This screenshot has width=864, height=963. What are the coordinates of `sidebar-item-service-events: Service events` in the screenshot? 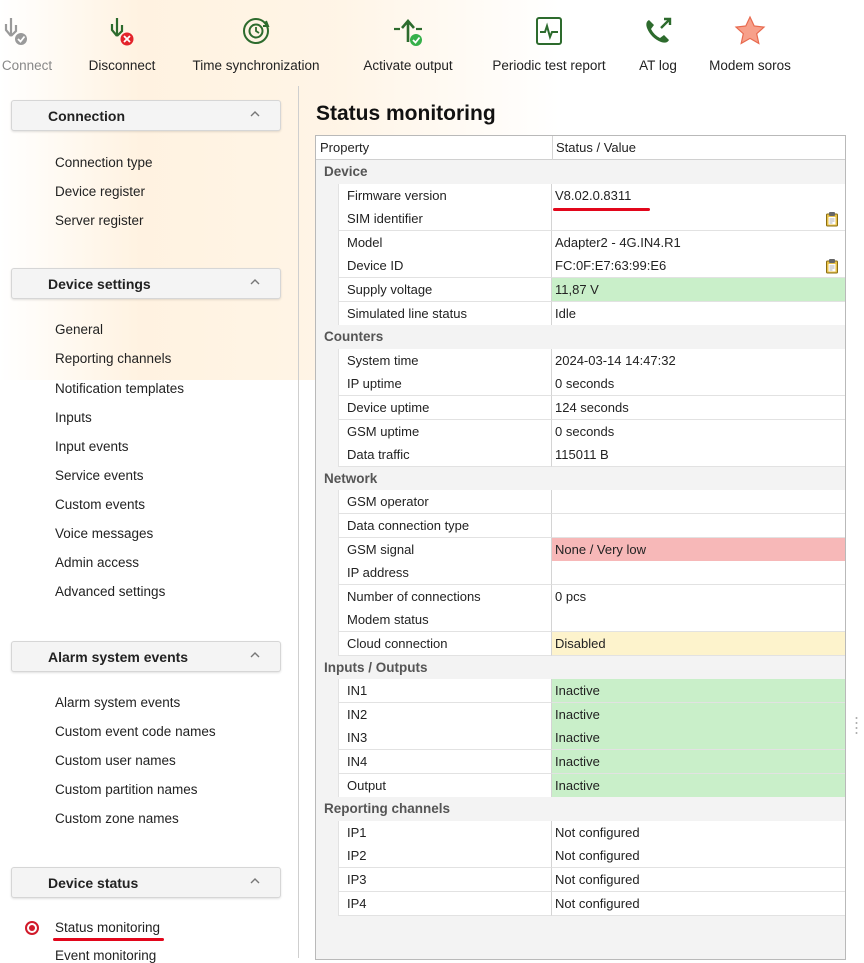 It's located at (99, 475).